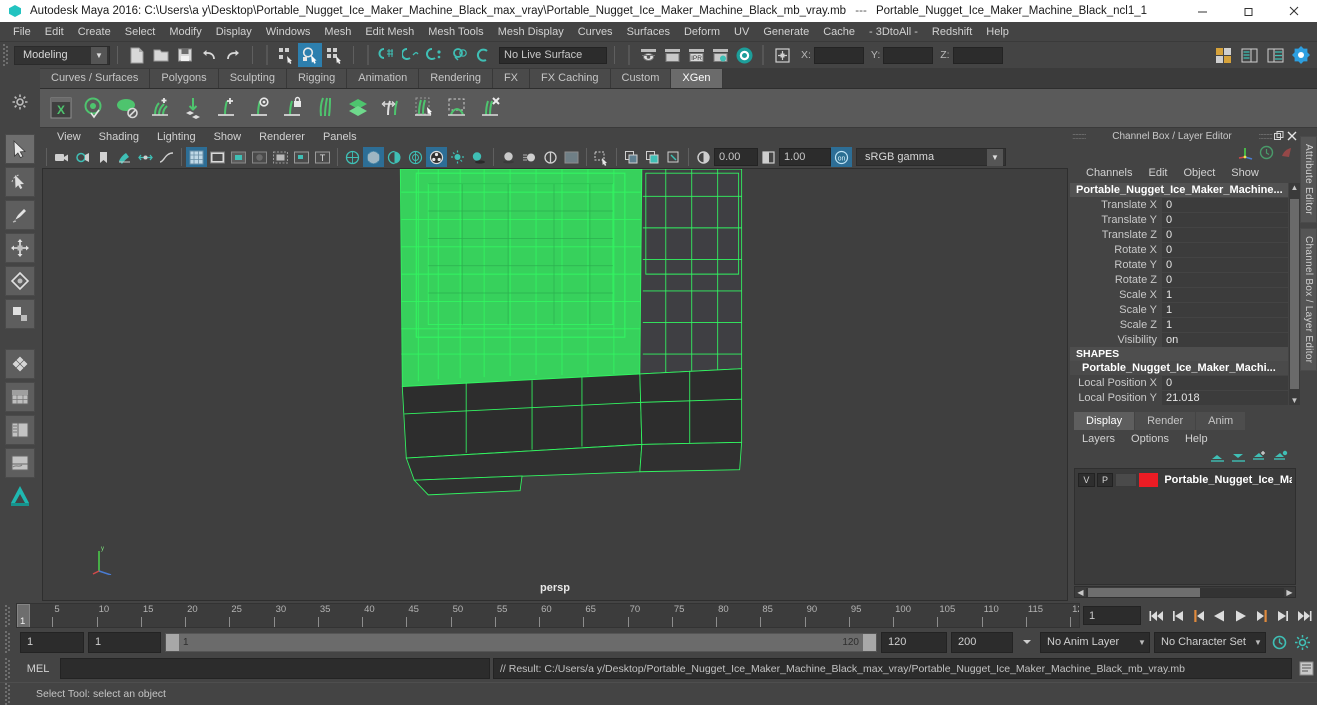 The height and width of the screenshot is (705, 1317). What do you see at coordinates (337, 32) in the screenshot?
I see `menu-mesh: Mesh` at bounding box center [337, 32].